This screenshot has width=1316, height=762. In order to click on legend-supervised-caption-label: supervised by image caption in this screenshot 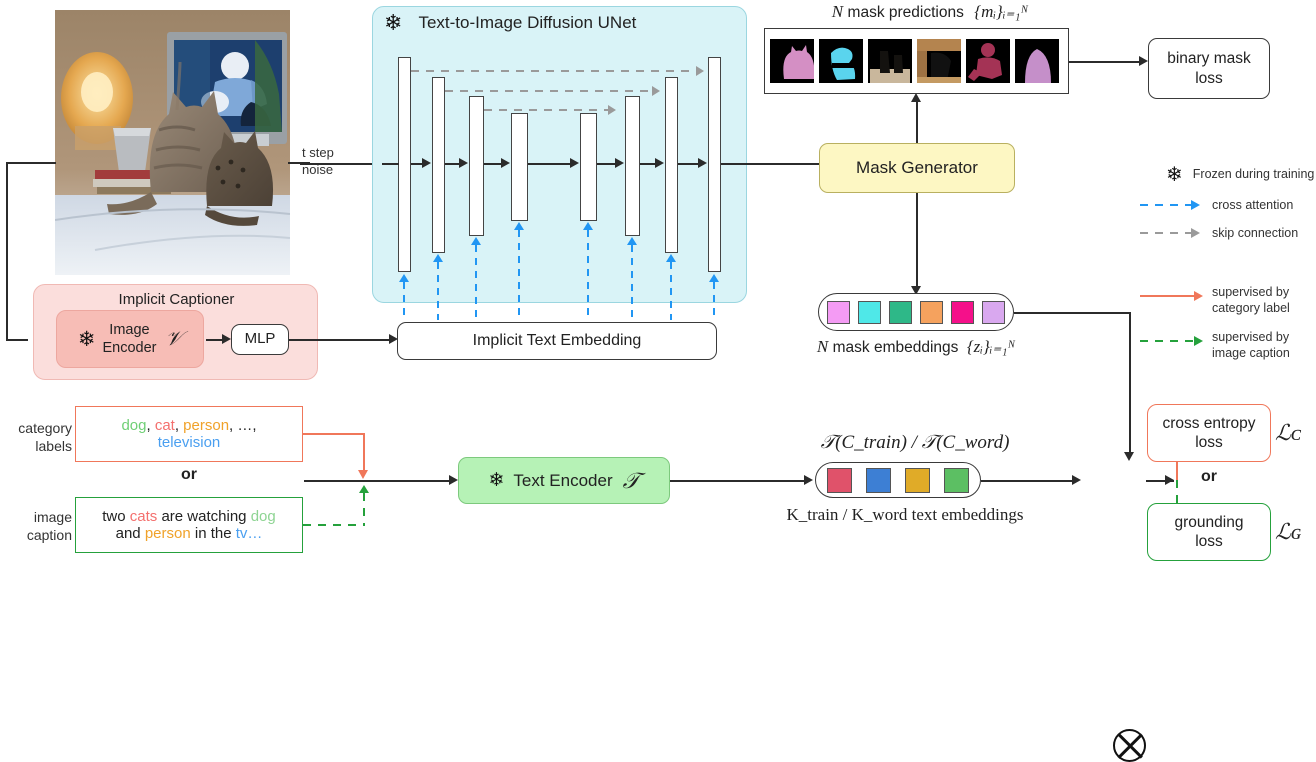, I will do `click(1251, 345)`.